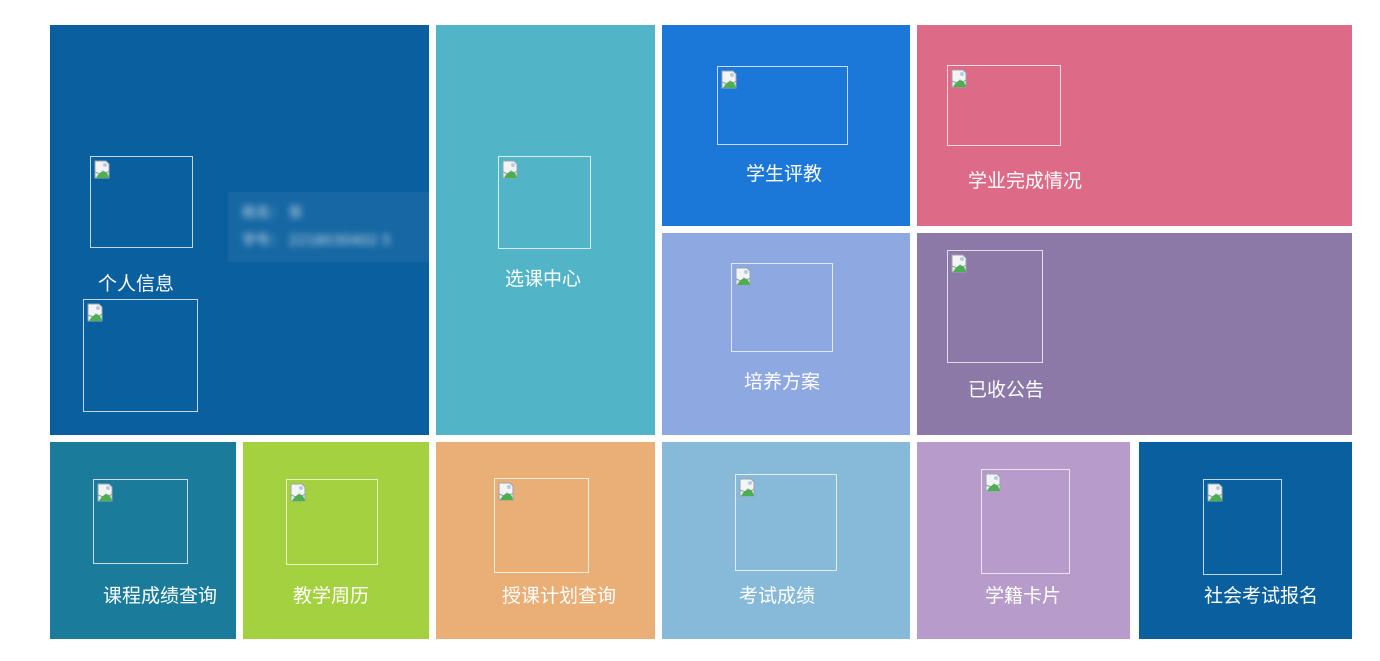  Describe the element at coordinates (272, 213) in the screenshot. I see `profile-name: 姓名： 张` at that location.